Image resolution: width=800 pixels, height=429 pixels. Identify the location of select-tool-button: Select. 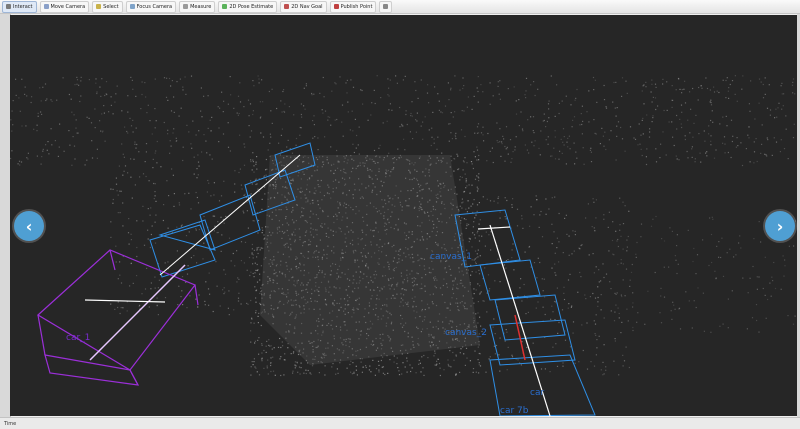
(107, 6).